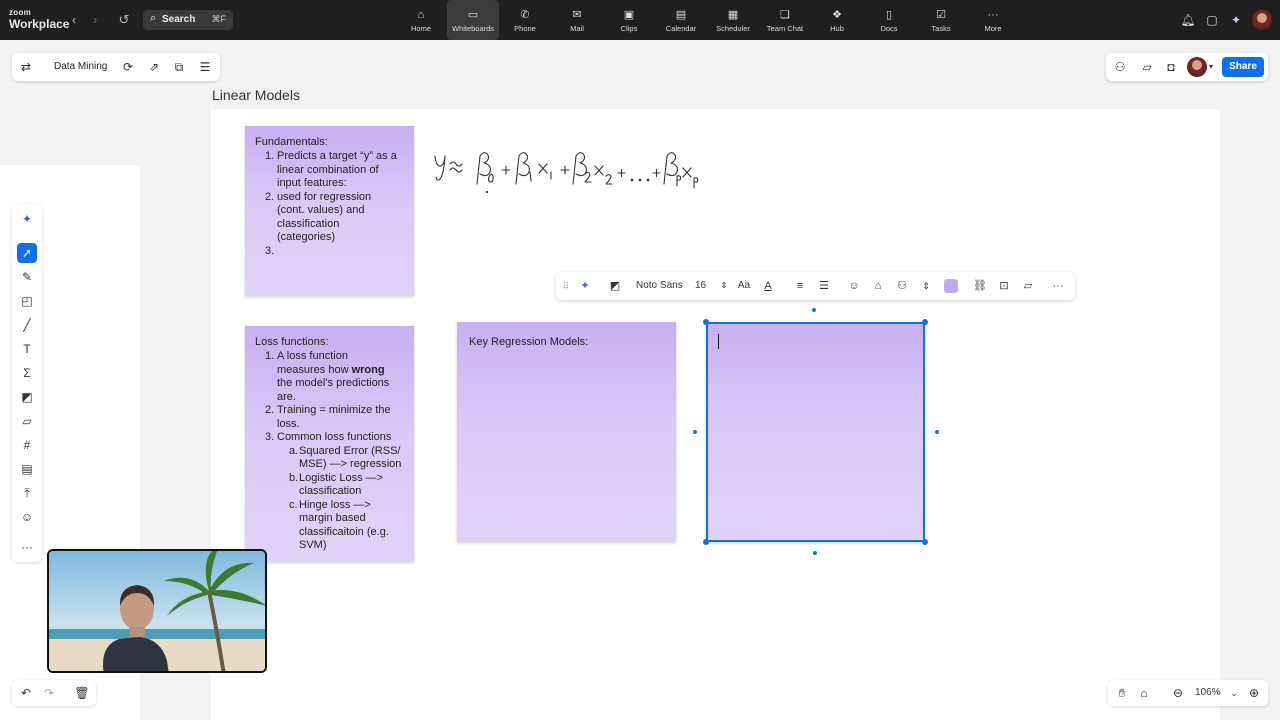  What do you see at coordinates (1028, 286) in the screenshot?
I see `comment-icon: ▱` at bounding box center [1028, 286].